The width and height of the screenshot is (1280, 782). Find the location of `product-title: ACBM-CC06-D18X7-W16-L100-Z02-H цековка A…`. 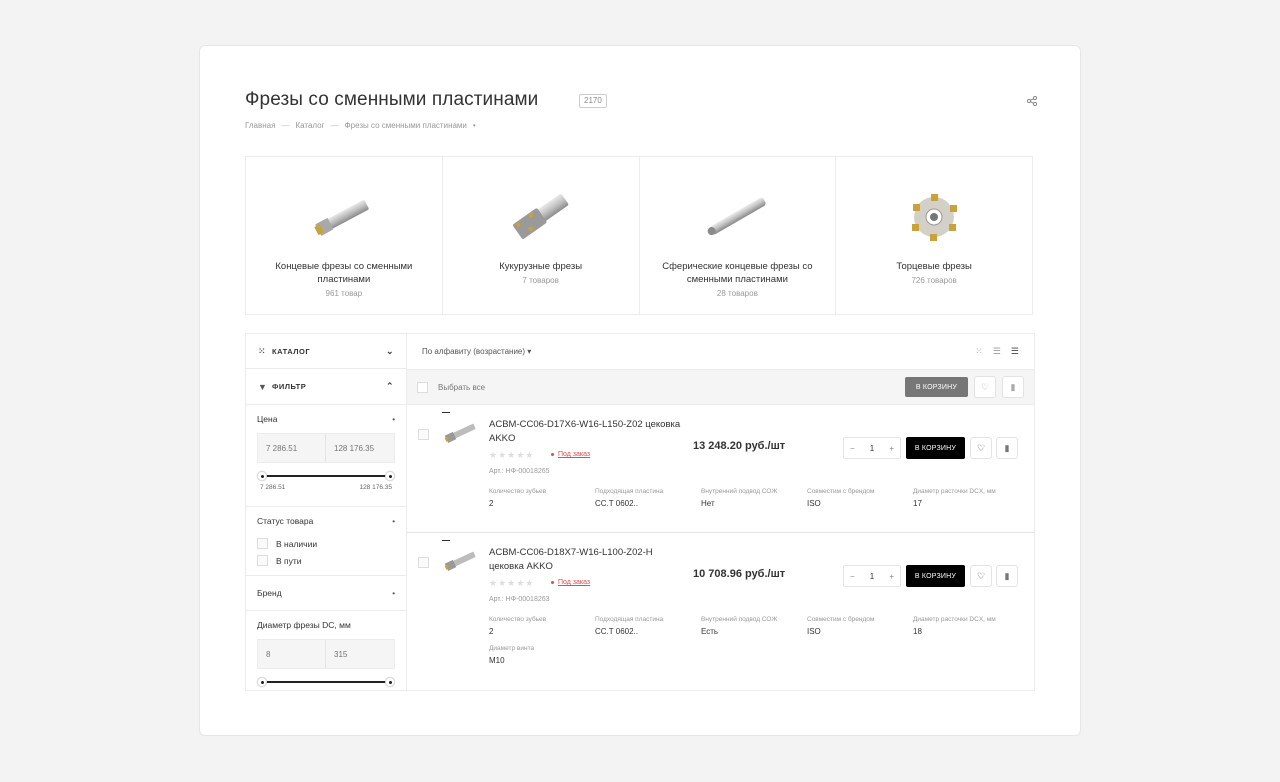

product-title: ACBM-CC06-D18X7-W16-L100-Z02-H цековка A… is located at coordinates (586, 560).